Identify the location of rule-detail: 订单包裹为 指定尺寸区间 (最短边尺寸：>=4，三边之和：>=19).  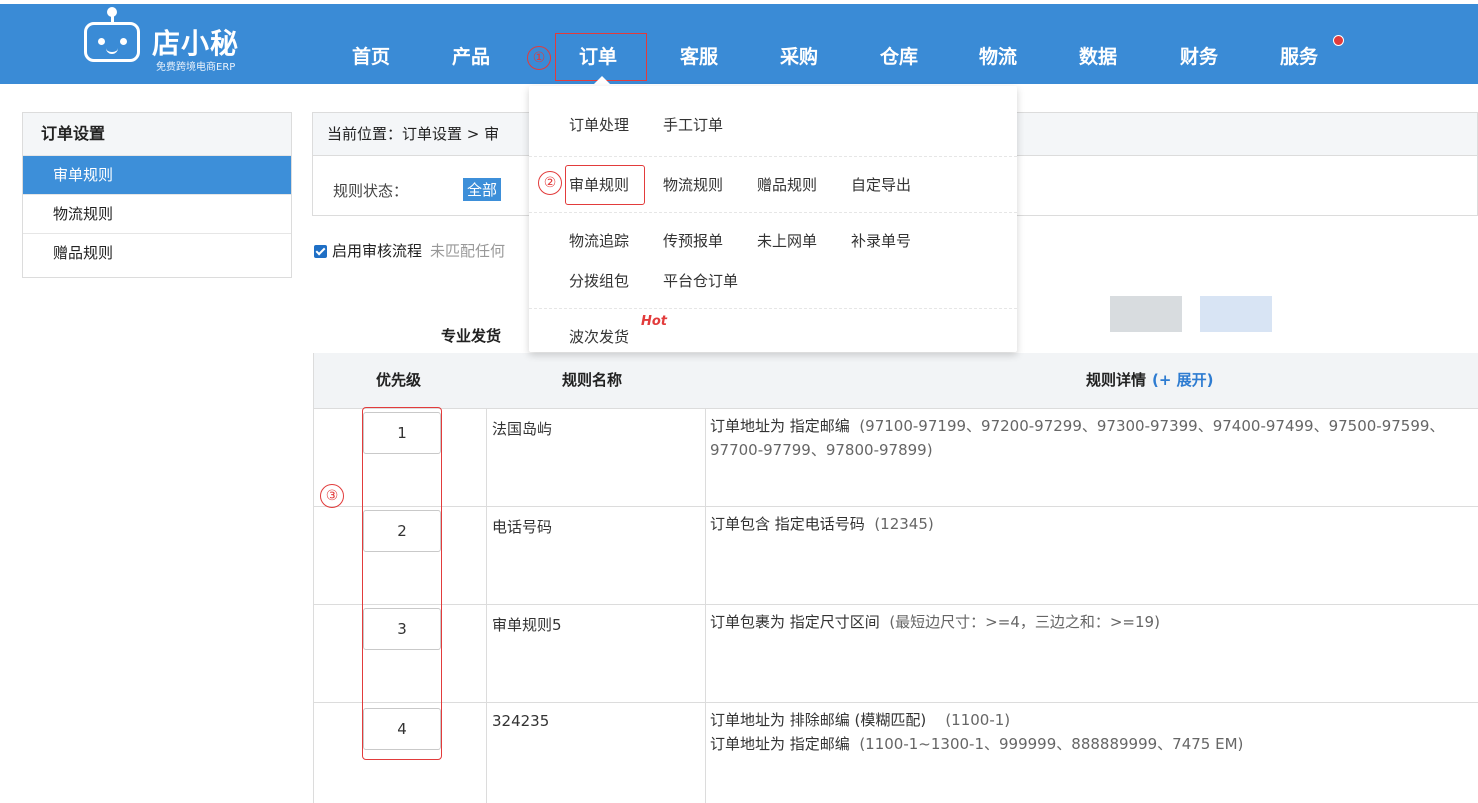
(935, 622).